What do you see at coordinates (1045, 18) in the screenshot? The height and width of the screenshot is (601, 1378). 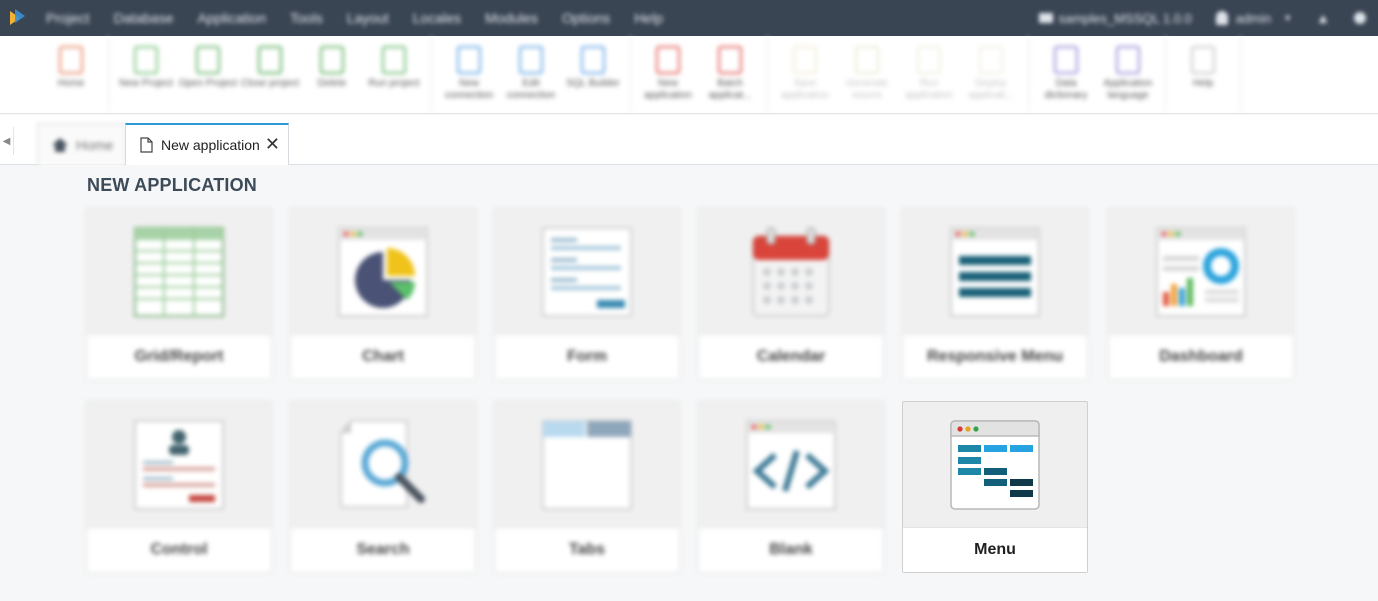 I see `folder-icon` at bounding box center [1045, 18].